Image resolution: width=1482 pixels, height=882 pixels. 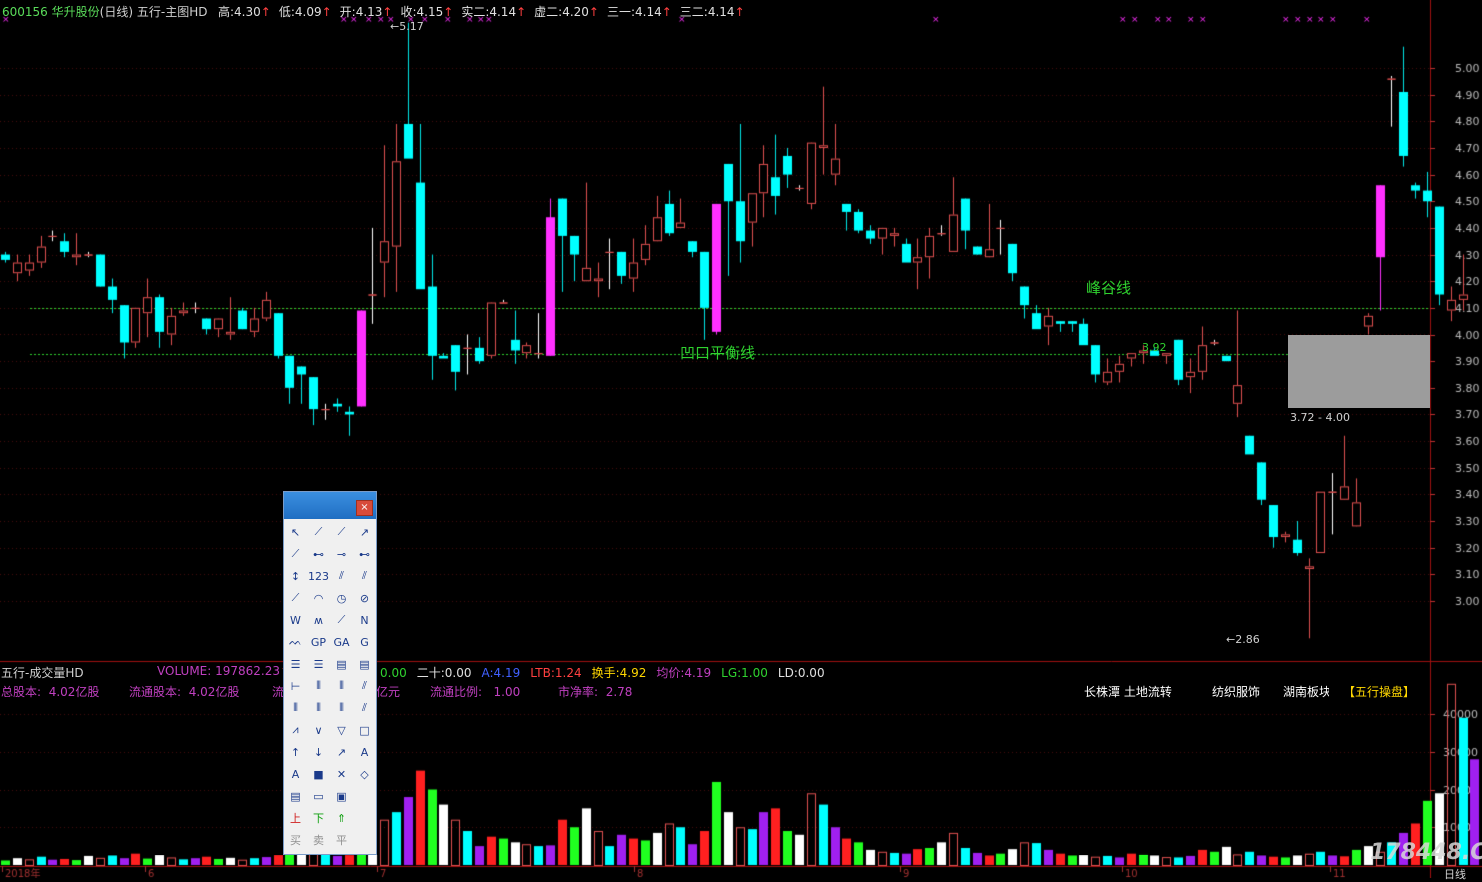 I want to click on toolbox-tool-47: ◇, so click(x=364, y=774).